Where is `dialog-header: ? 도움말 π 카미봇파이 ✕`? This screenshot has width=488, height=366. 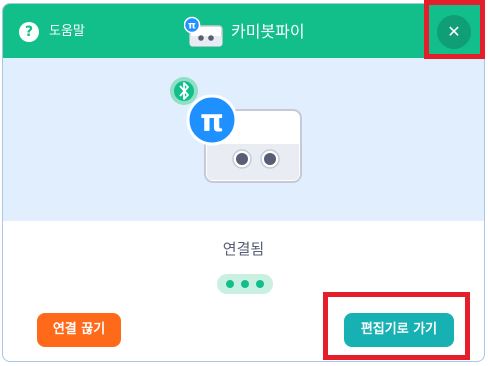 dialog-header: ? 도움말 π 카미봇파이 ✕ is located at coordinates (243, 31).